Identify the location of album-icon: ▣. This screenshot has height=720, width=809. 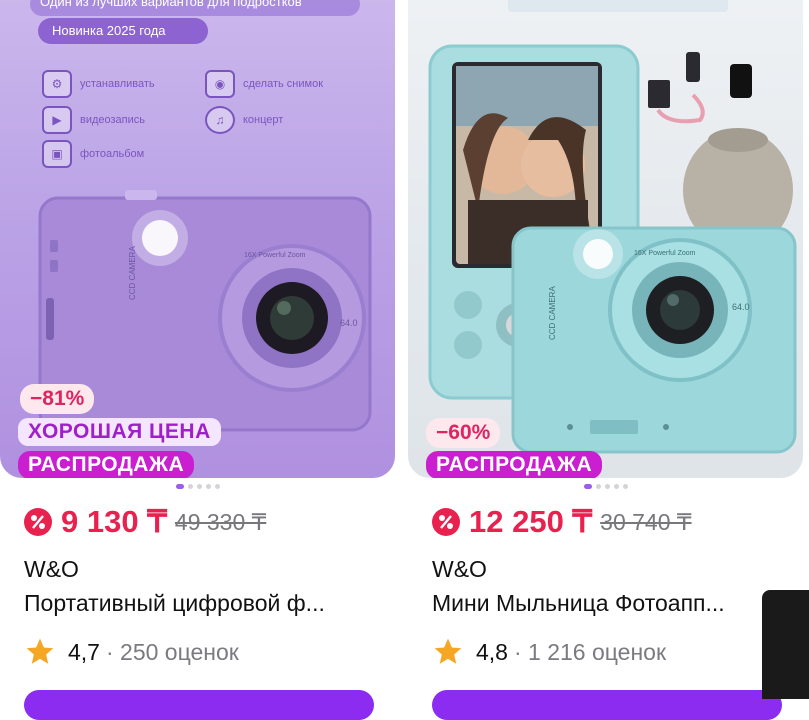
(57, 154).